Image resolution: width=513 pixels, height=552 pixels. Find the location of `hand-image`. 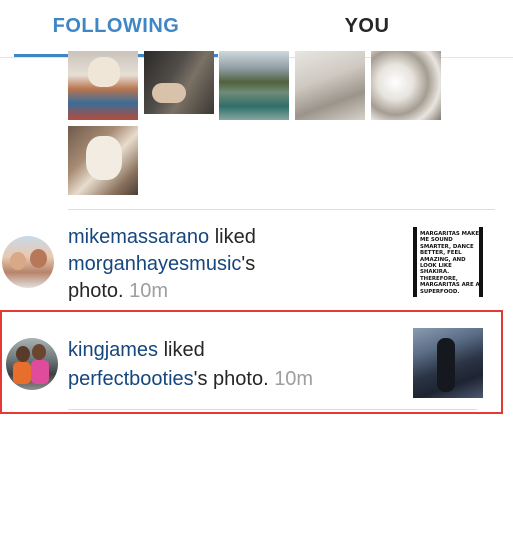

hand-image is located at coordinates (169, 93).